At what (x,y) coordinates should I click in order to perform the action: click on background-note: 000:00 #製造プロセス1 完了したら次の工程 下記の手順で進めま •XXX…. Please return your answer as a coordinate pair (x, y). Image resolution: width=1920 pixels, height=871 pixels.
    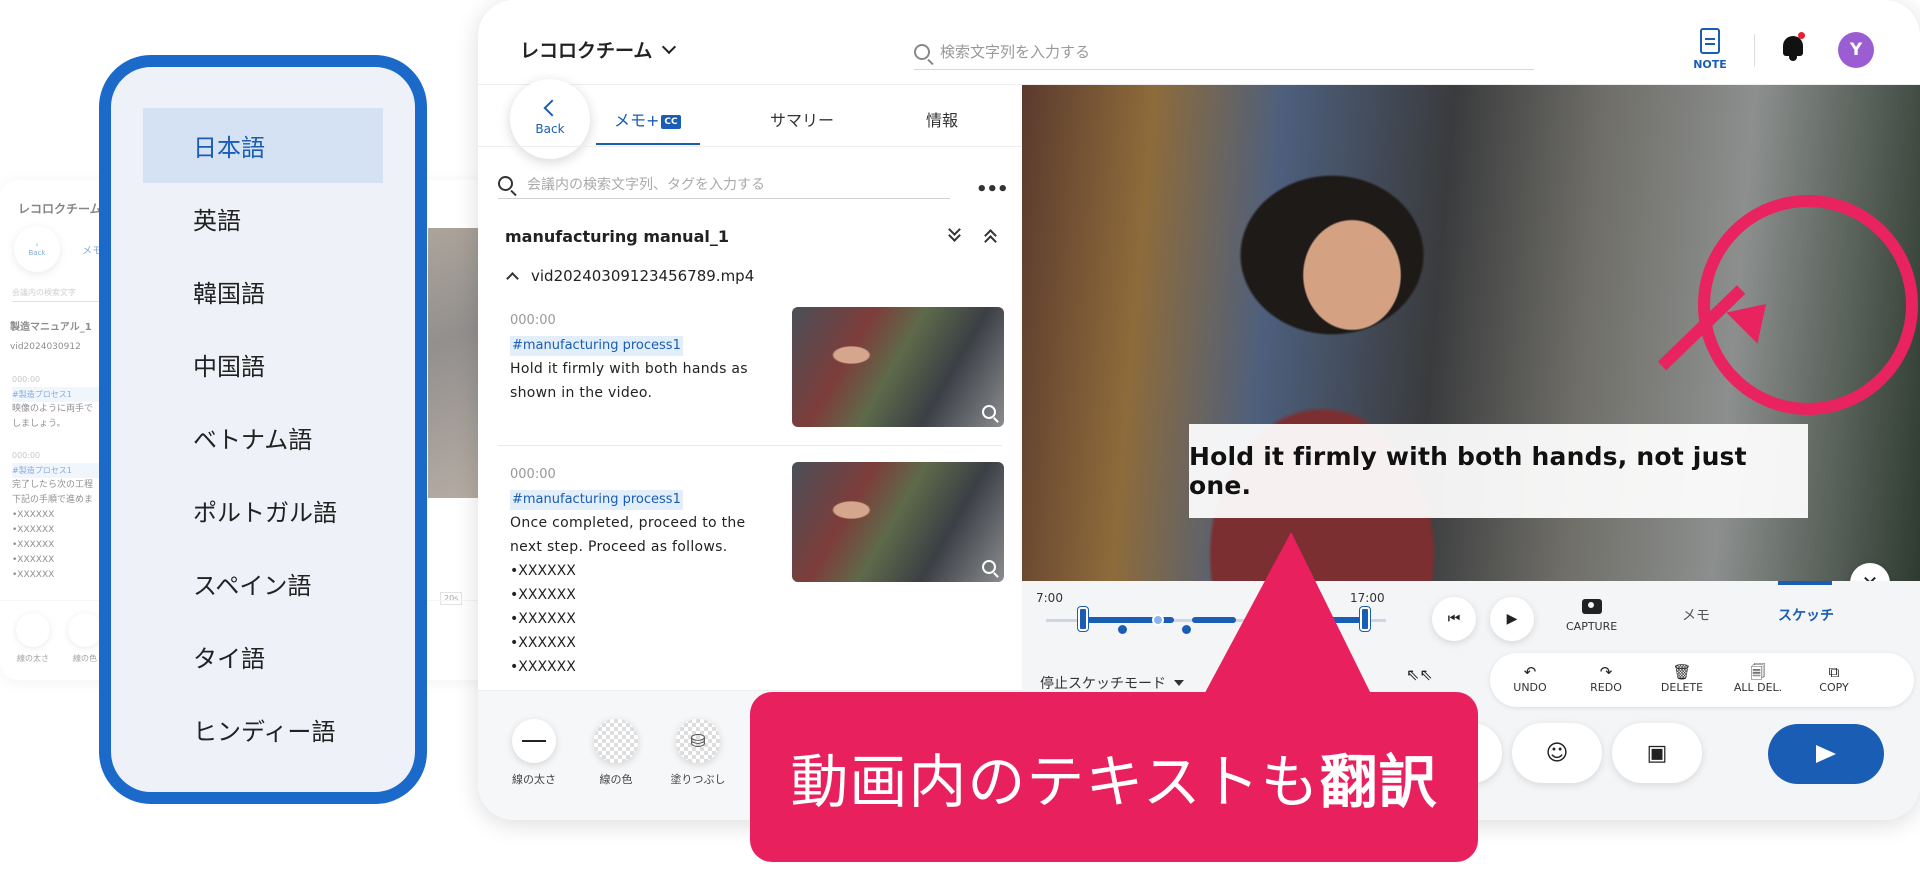
    Looking at the image, I should click on (62, 515).